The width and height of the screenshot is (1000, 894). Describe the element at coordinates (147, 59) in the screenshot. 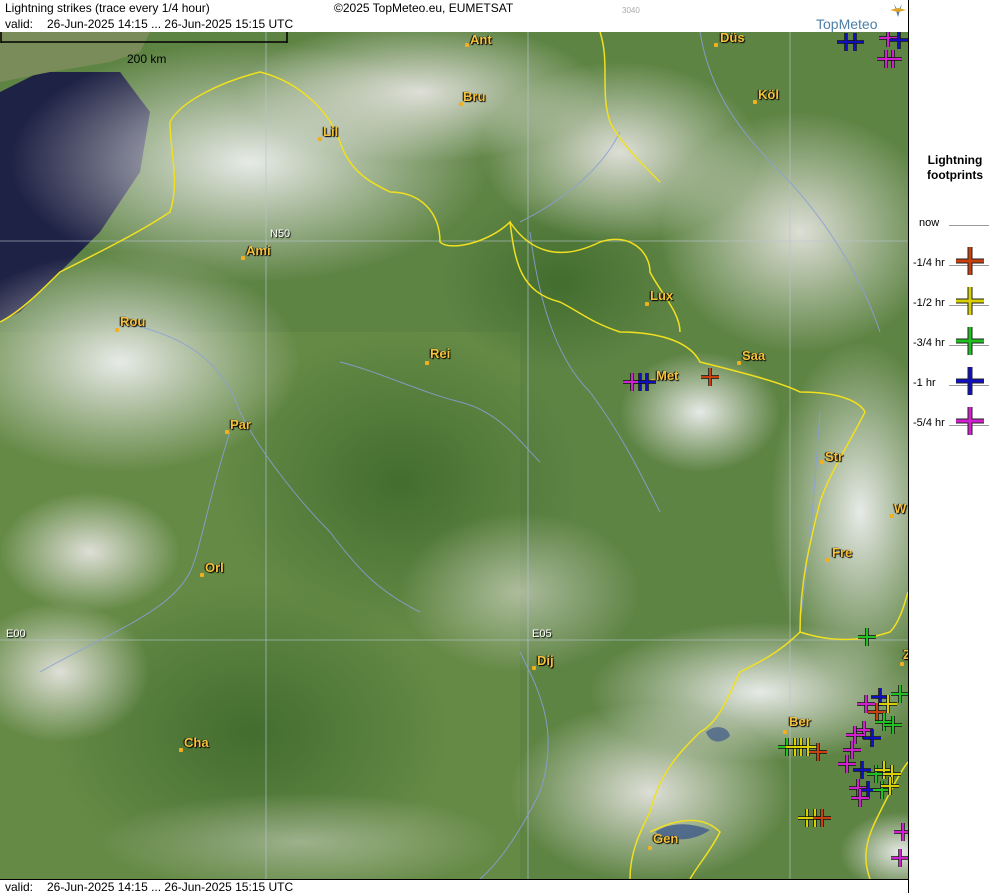

I see `scale-label: 200 km` at that location.